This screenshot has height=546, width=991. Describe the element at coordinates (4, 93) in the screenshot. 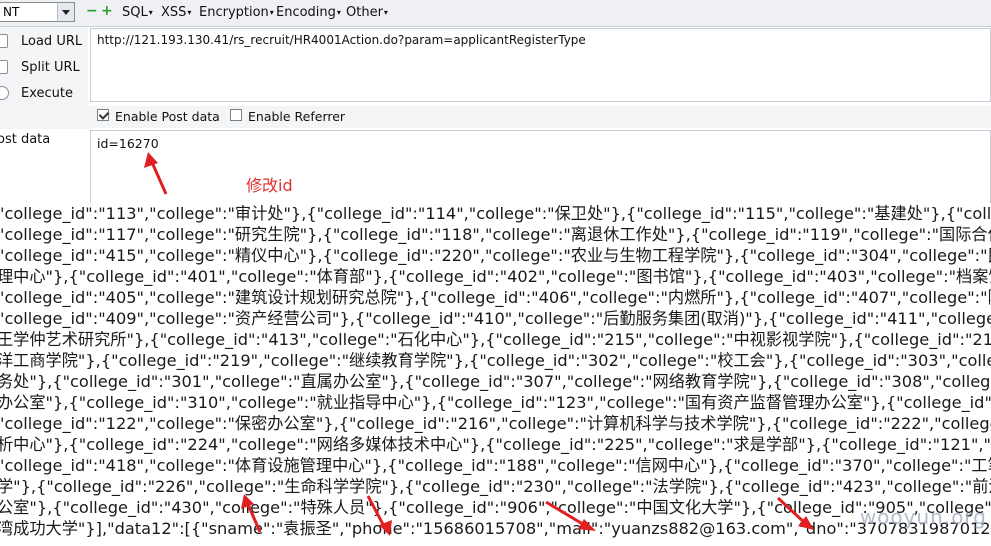

I see `execute-icon` at that location.